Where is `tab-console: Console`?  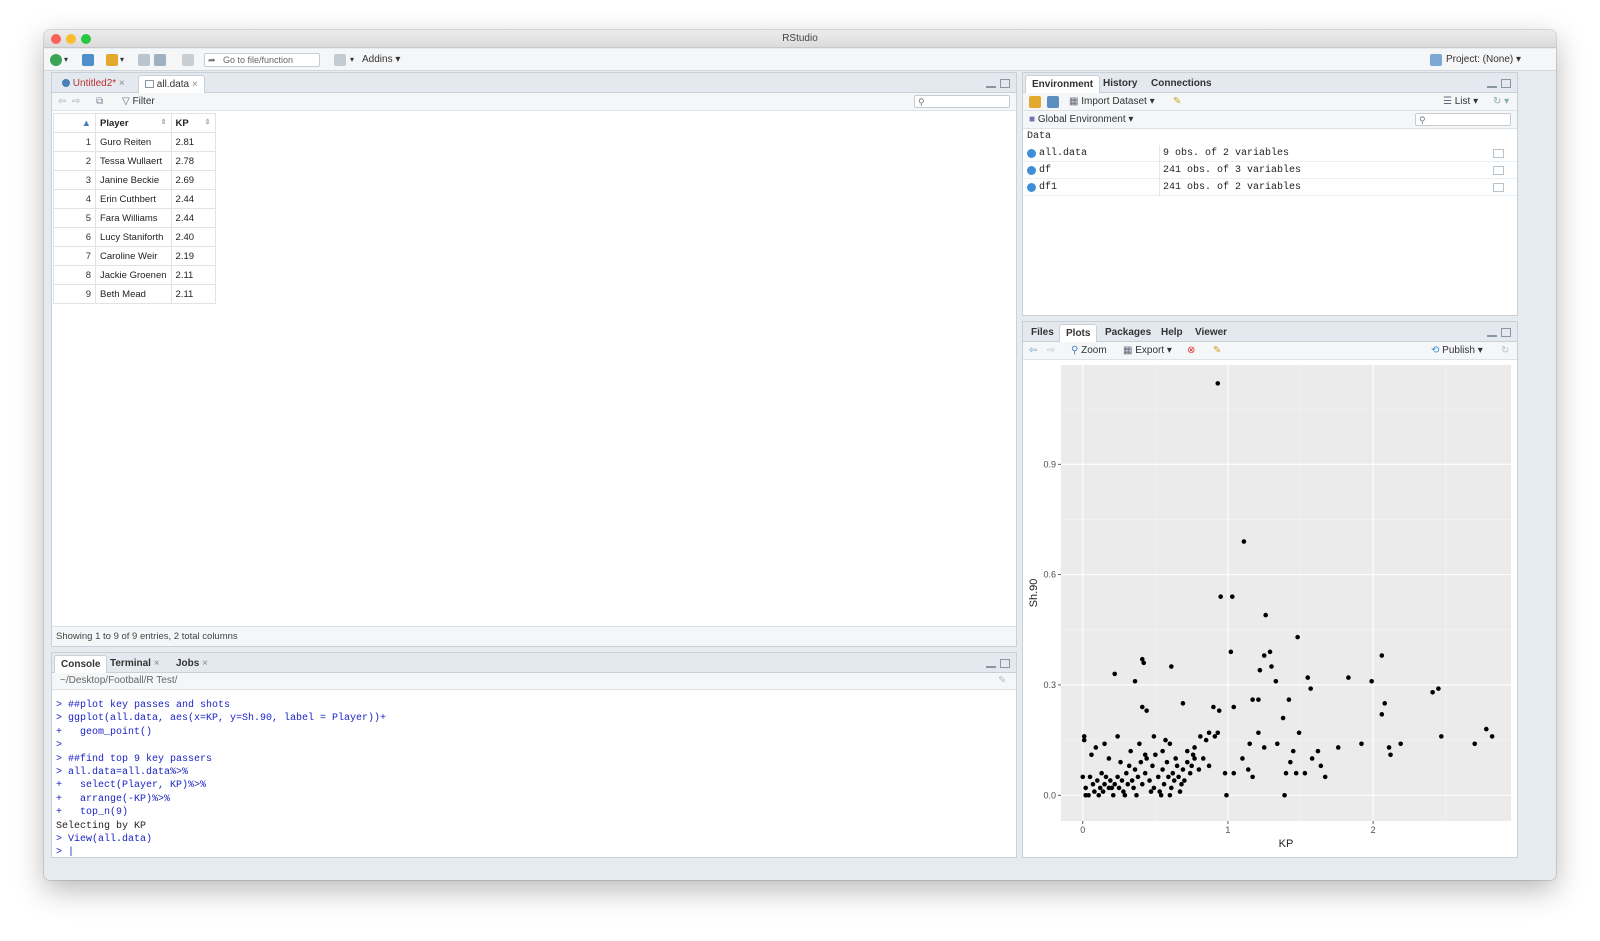 tab-console: Console is located at coordinates (81, 664).